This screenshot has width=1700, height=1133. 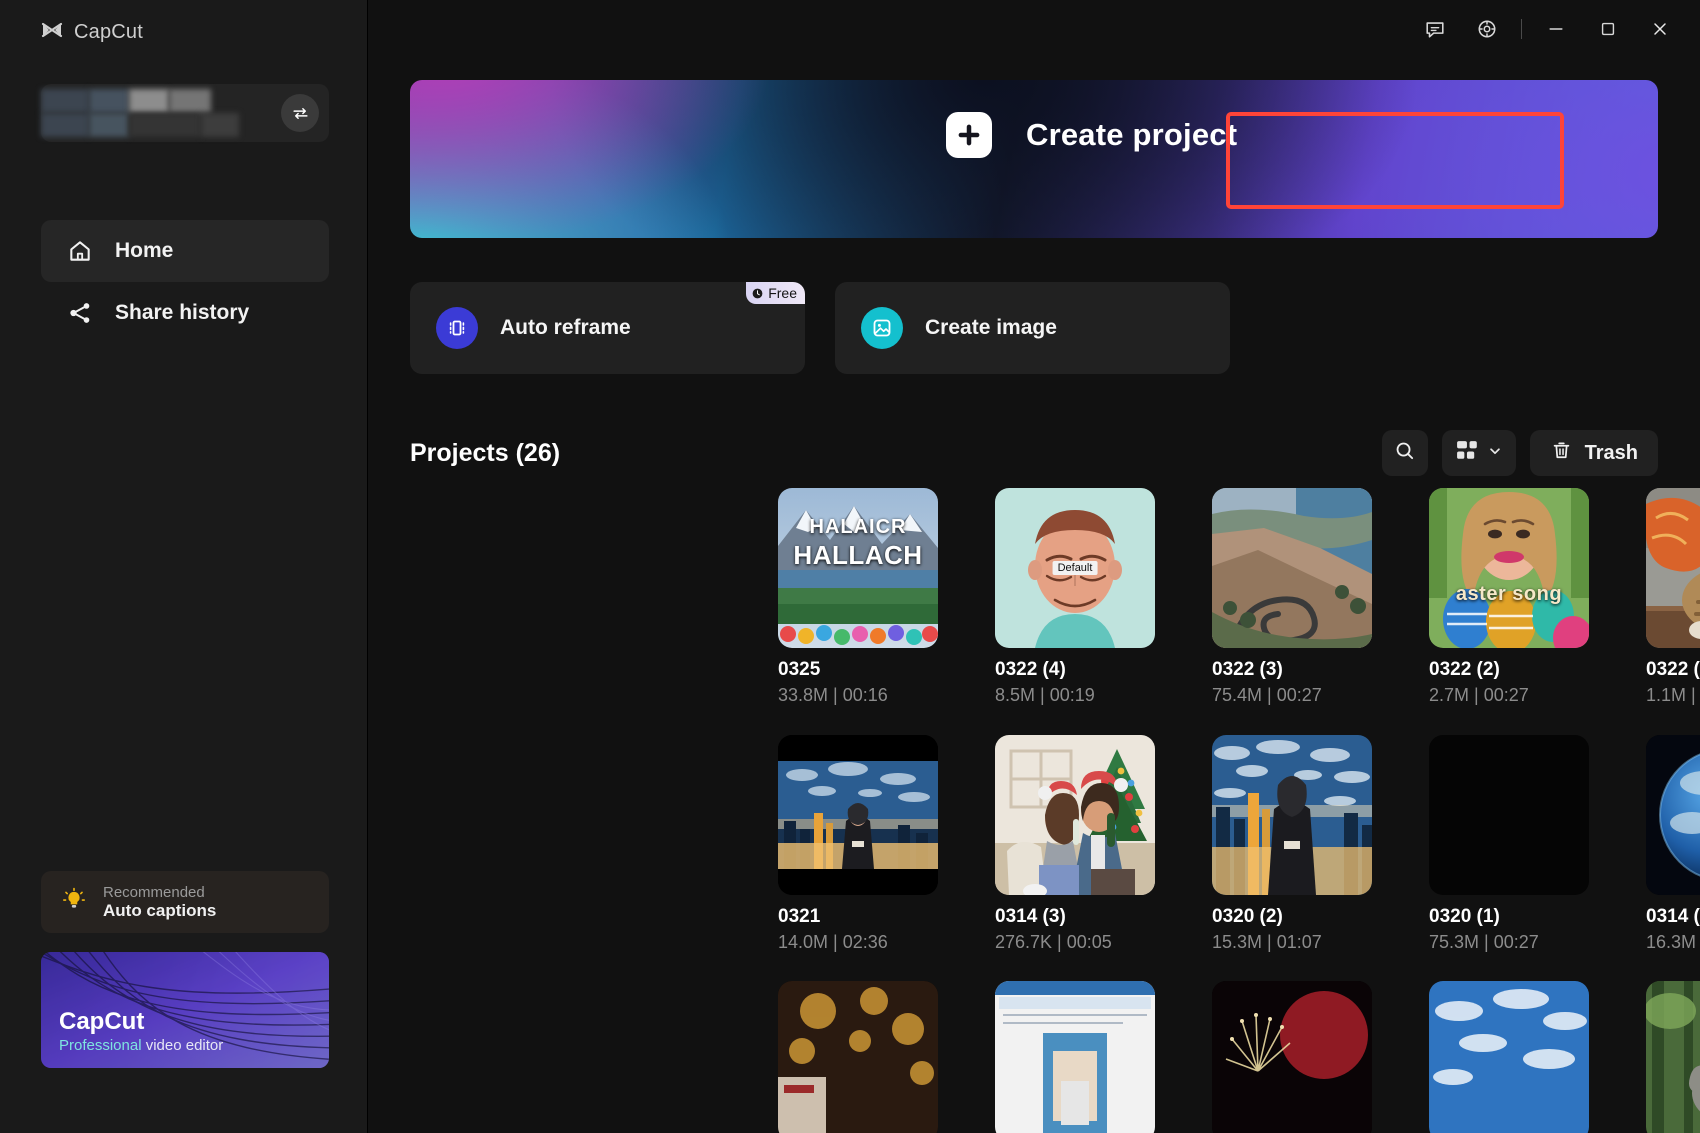 What do you see at coordinates (109, 31) in the screenshot?
I see `app-name: CapCut` at bounding box center [109, 31].